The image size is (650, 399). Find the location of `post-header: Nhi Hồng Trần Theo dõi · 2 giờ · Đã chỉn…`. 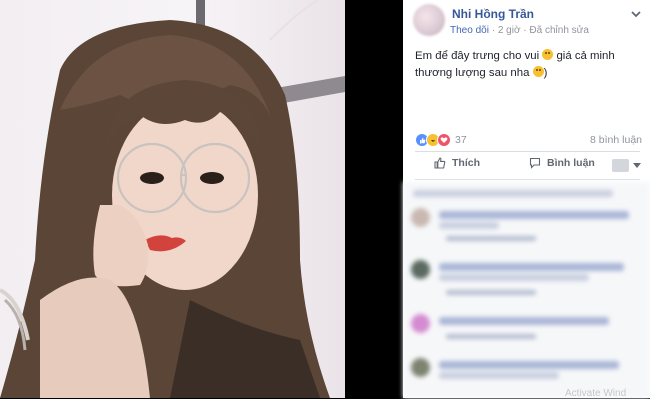

post-header: Nhi Hồng Trần Theo dõi · 2 giờ · Đã chỉn… is located at coordinates (526, 20).